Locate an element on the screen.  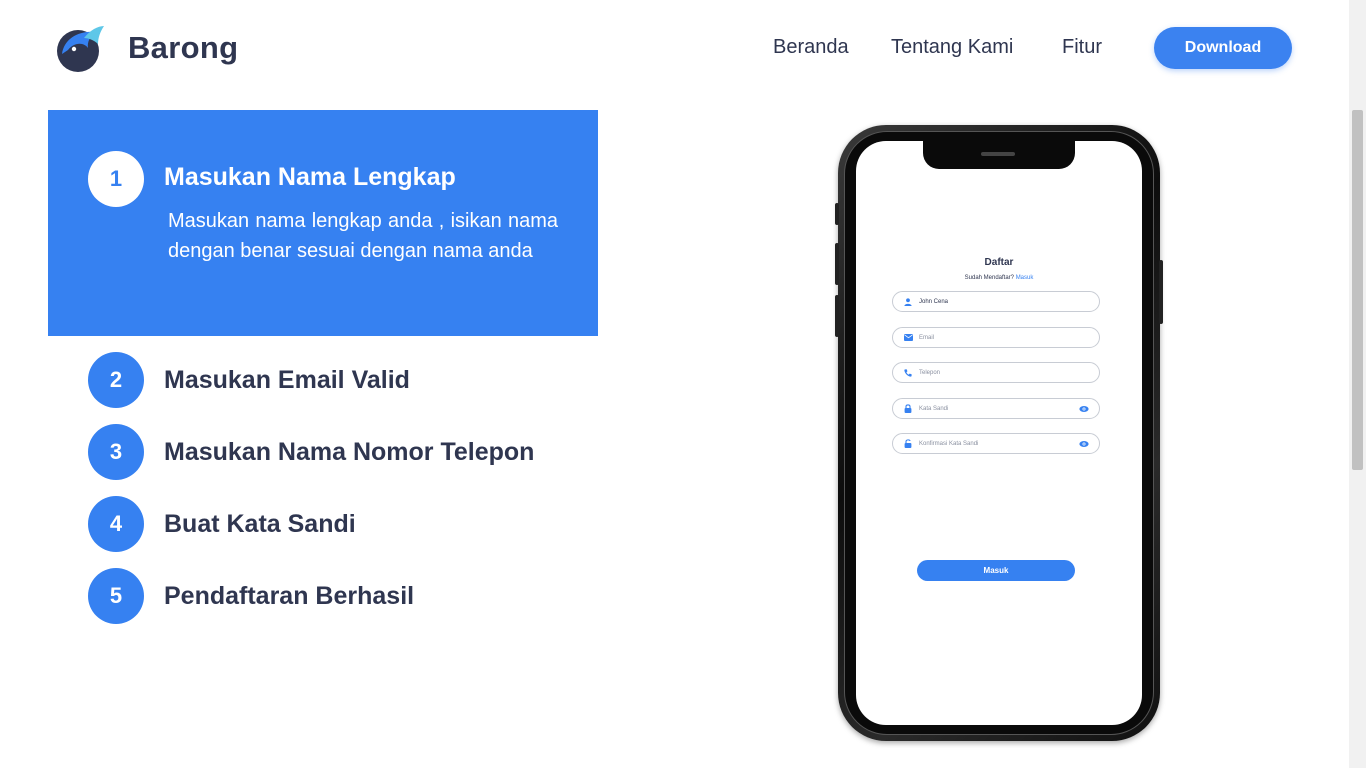
step-number: 5 is located at coordinates (116, 596).